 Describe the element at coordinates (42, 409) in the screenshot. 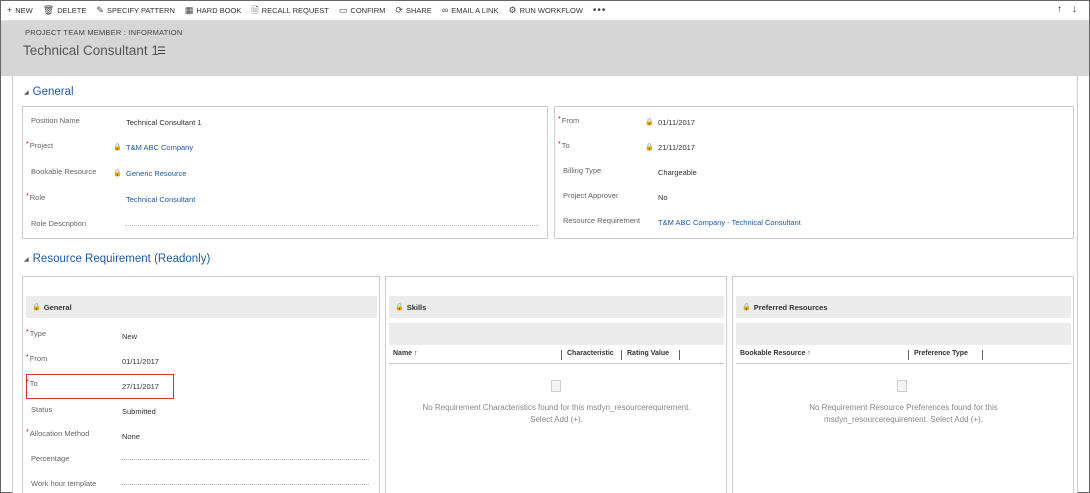

I see `status-label: Status` at that location.